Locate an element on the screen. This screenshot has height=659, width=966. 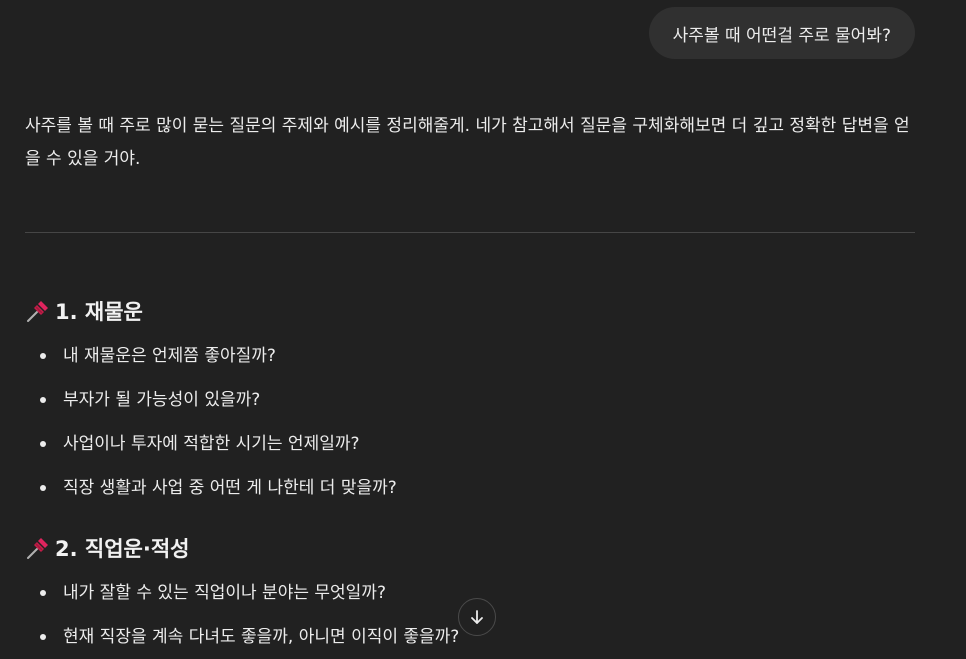
divider is located at coordinates (470, 232).